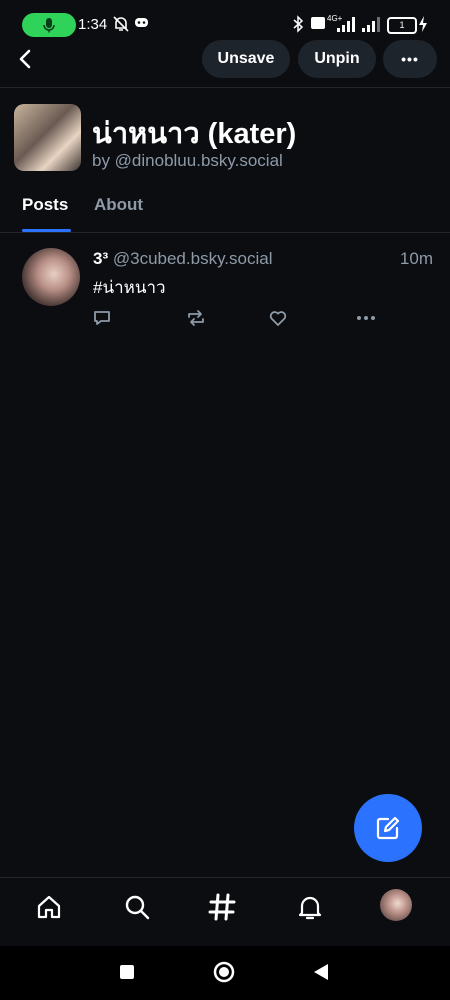 Image resolution: width=450 pixels, height=1000 pixels. What do you see at coordinates (93, 24) in the screenshot?
I see `status-time: 1:34` at bounding box center [93, 24].